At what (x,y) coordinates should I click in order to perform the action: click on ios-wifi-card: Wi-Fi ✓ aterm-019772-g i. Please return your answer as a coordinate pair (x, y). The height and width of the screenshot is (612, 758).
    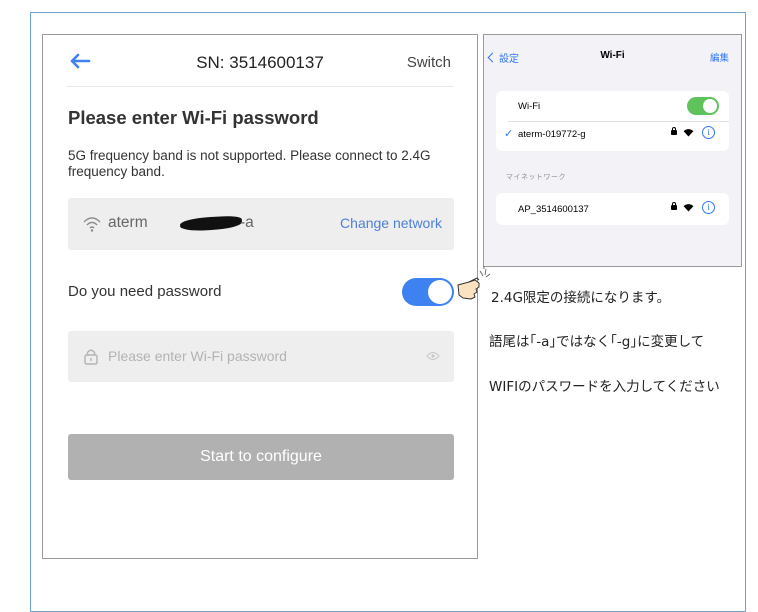
    Looking at the image, I should click on (612, 121).